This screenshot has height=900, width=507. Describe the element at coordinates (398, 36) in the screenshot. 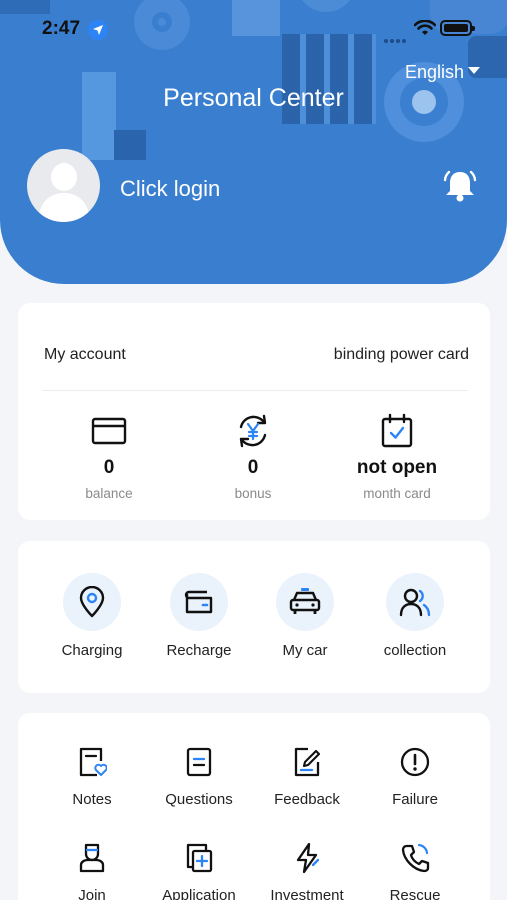

I see `signal-icon` at that location.